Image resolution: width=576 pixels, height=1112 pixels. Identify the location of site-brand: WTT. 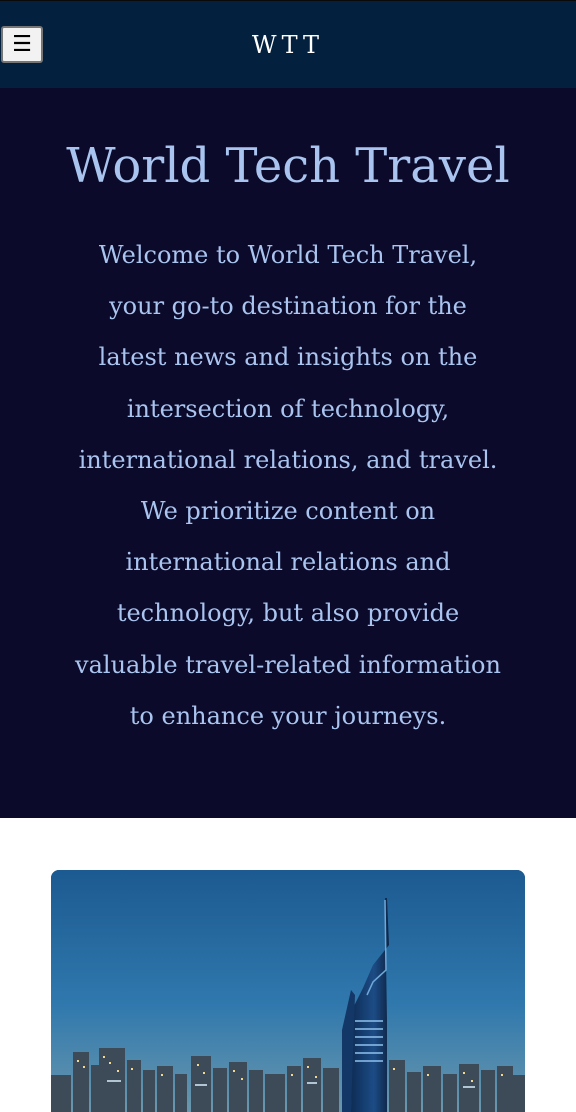
(288, 45).